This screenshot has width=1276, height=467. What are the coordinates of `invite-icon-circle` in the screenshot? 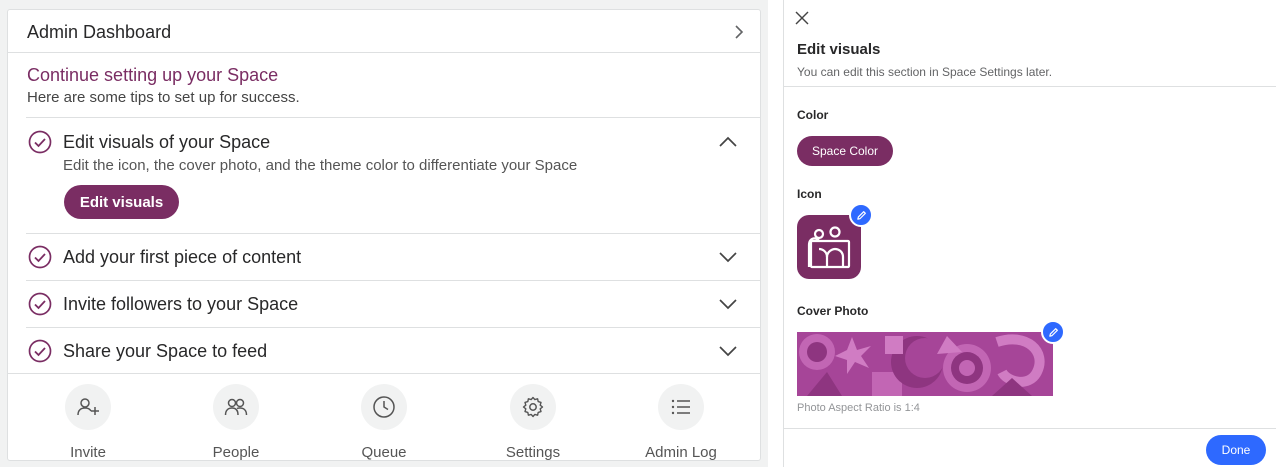 It's located at (88, 407).